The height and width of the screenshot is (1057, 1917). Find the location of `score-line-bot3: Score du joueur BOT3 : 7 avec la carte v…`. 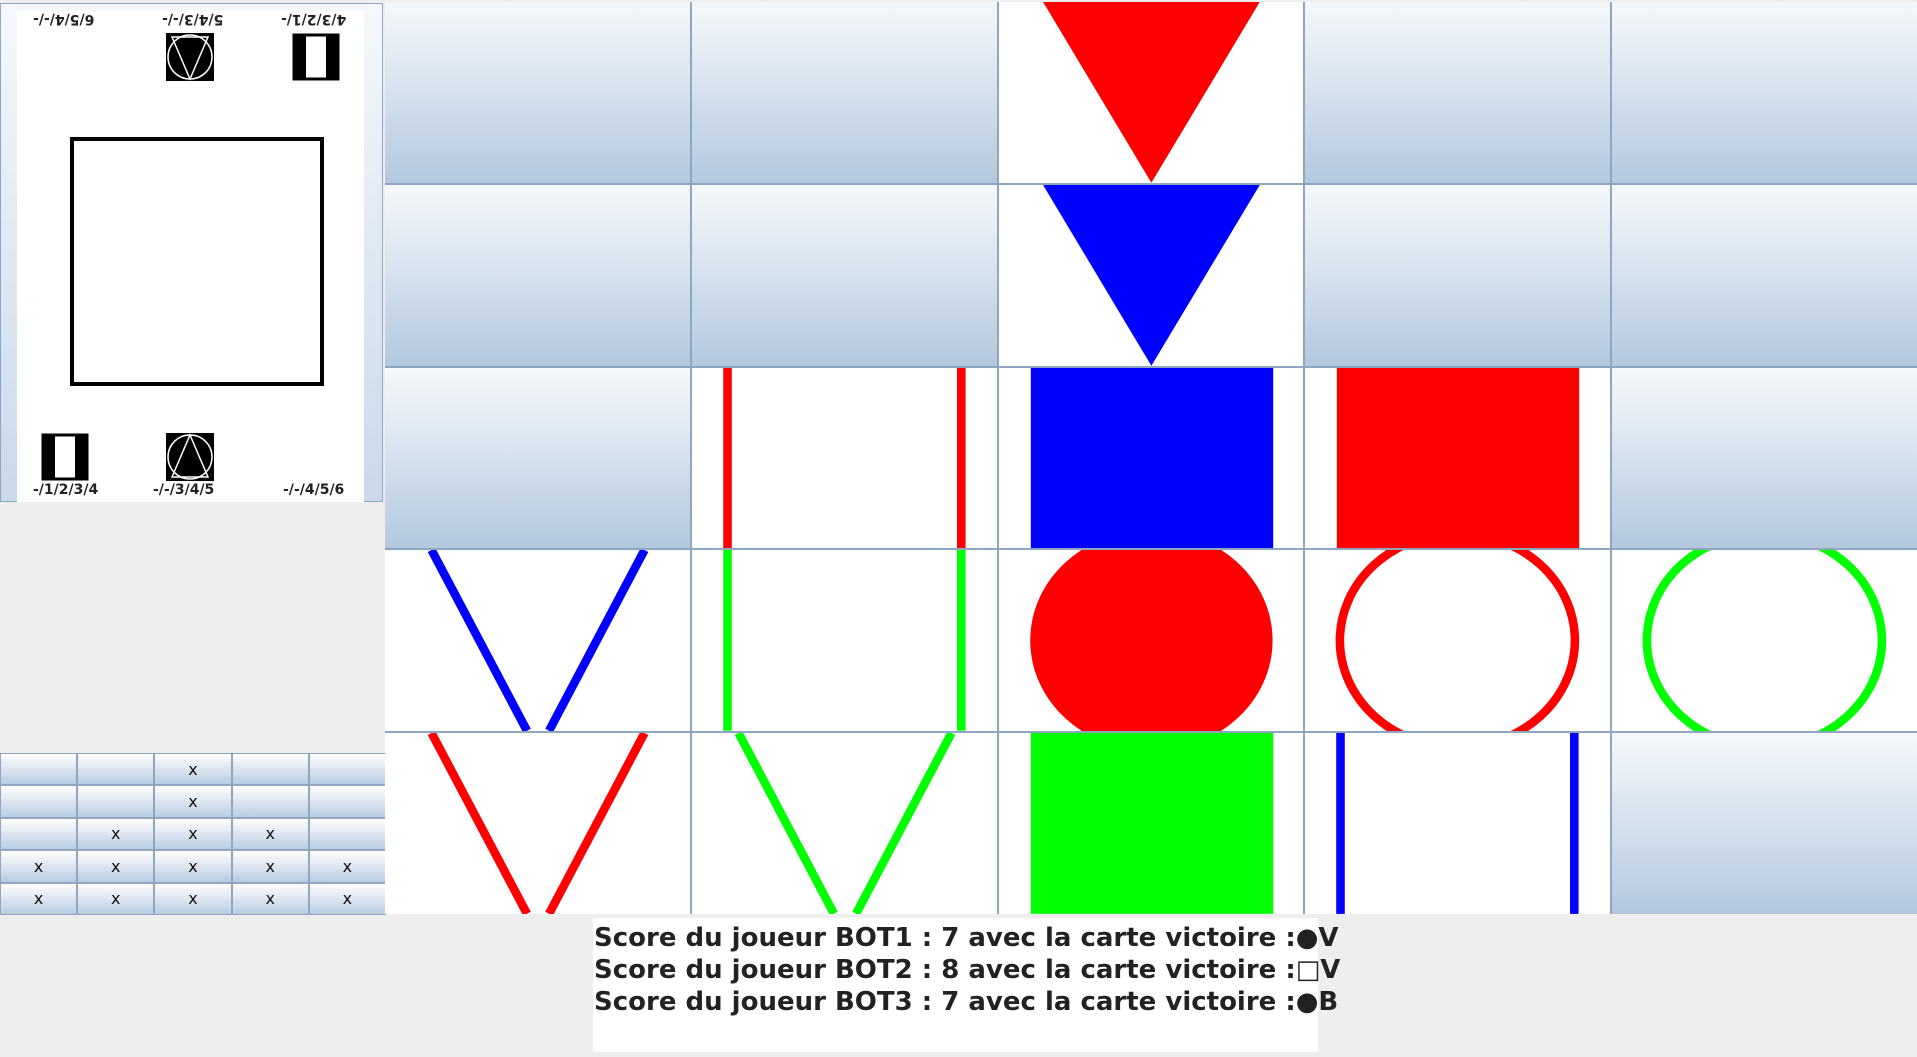

score-line-bot3: Score du joueur BOT3 : 7 avec la carte v… is located at coordinates (966, 1002).